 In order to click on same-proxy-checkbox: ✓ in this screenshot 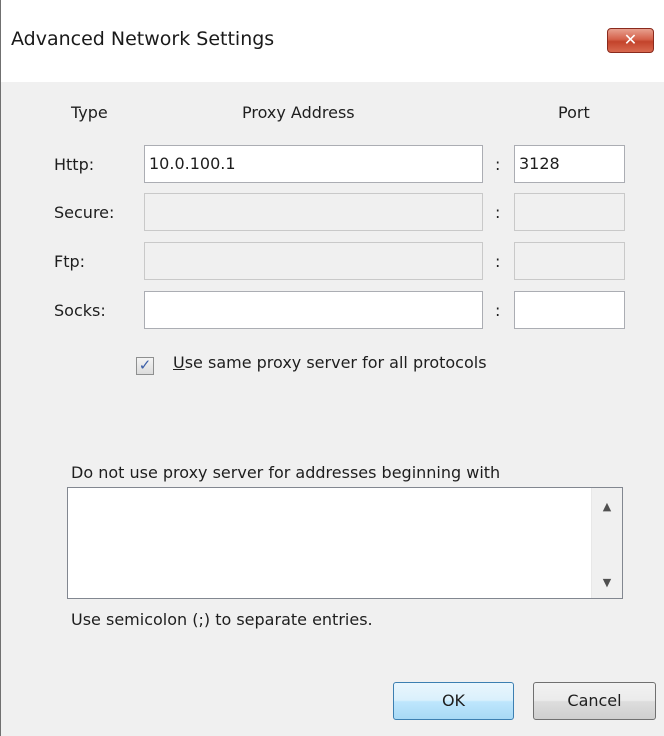, I will do `click(145, 365)`.